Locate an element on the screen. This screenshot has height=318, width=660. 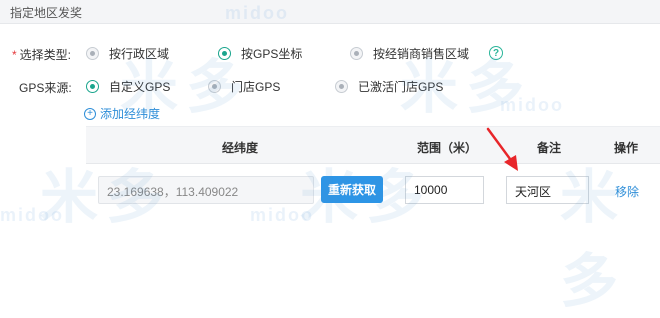
add-coordinate-link: + 添加经纬度 is located at coordinates (122, 113).